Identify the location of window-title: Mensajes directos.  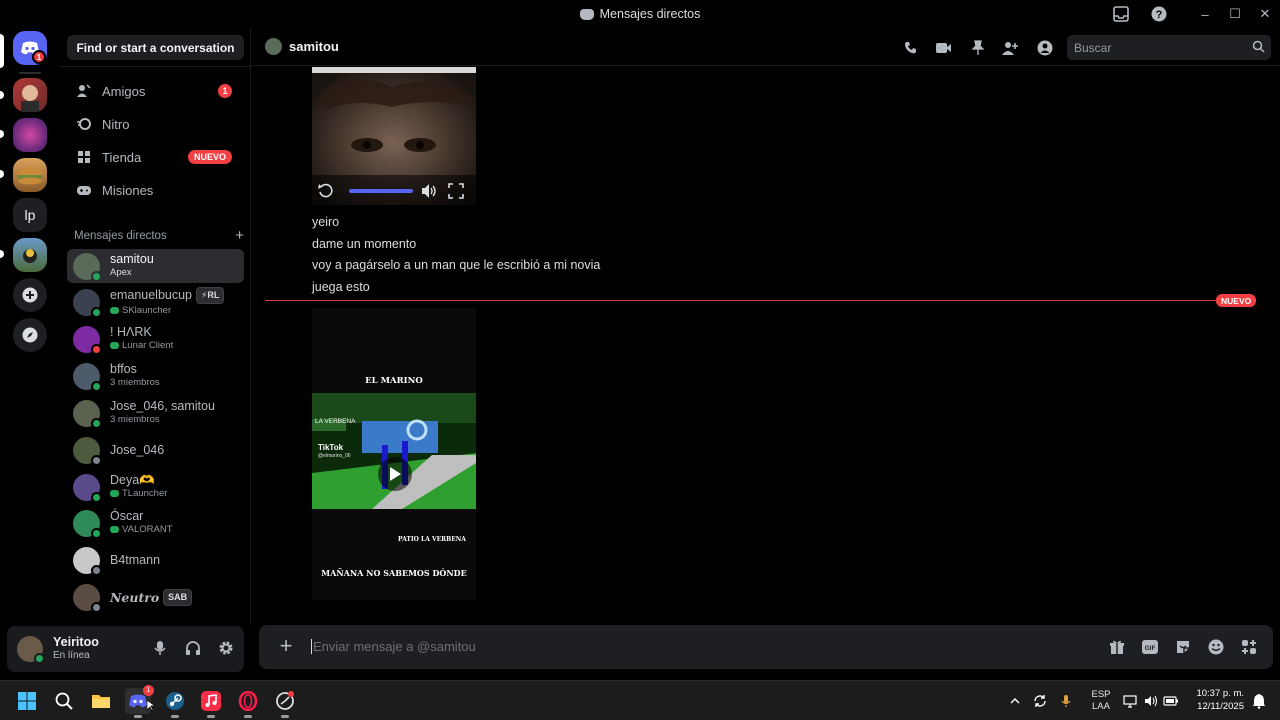
(639, 14).